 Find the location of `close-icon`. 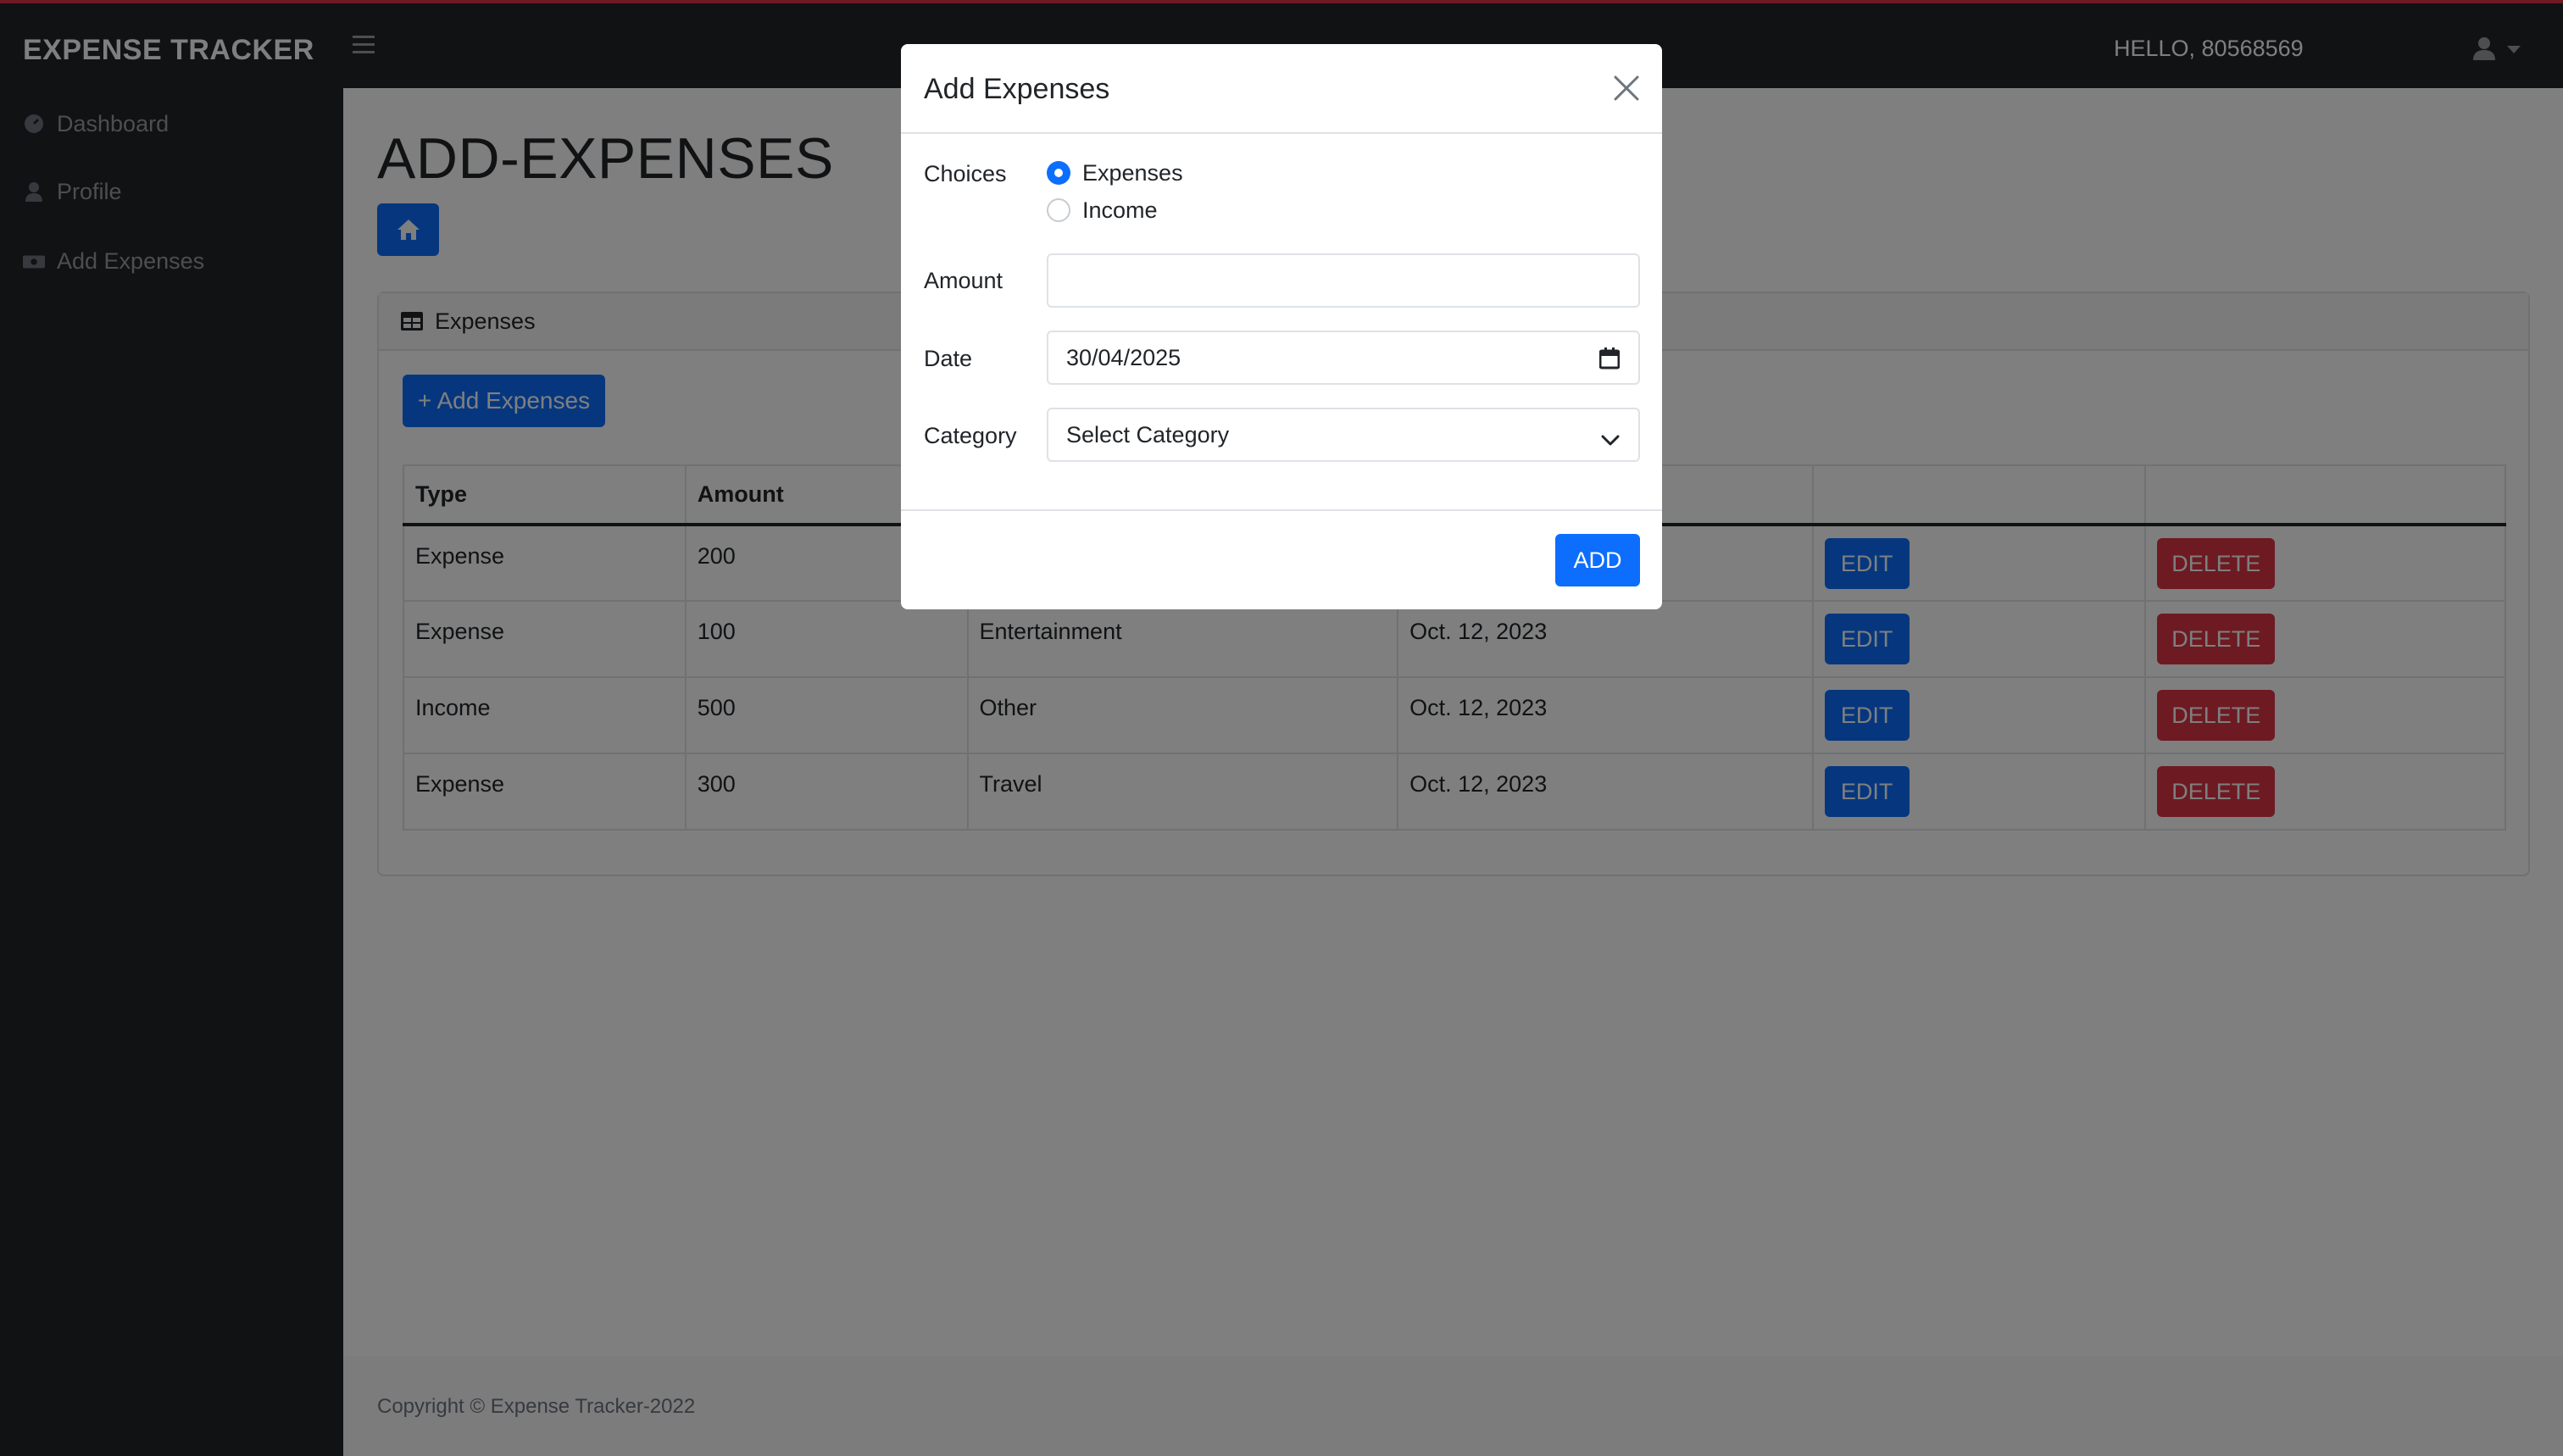

close-icon is located at coordinates (1626, 88).